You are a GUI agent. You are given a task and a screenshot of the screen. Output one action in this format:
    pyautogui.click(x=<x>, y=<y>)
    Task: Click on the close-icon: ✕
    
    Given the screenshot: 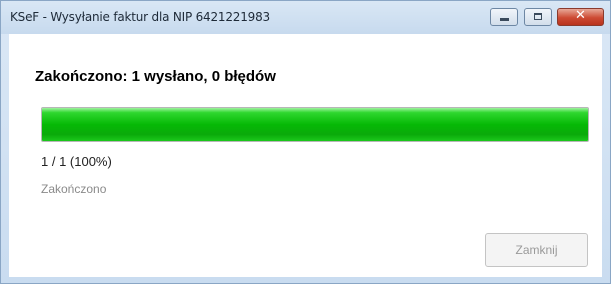 What is the action you would take?
    pyautogui.click(x=580, y=15)
    